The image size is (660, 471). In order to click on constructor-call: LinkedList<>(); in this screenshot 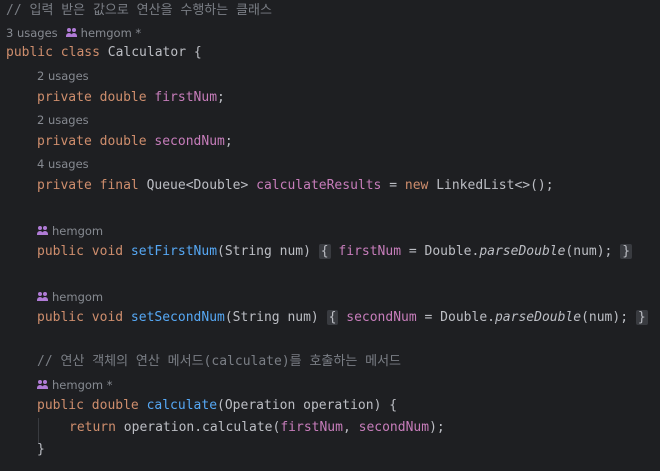, I will do `click(495, 185)`.